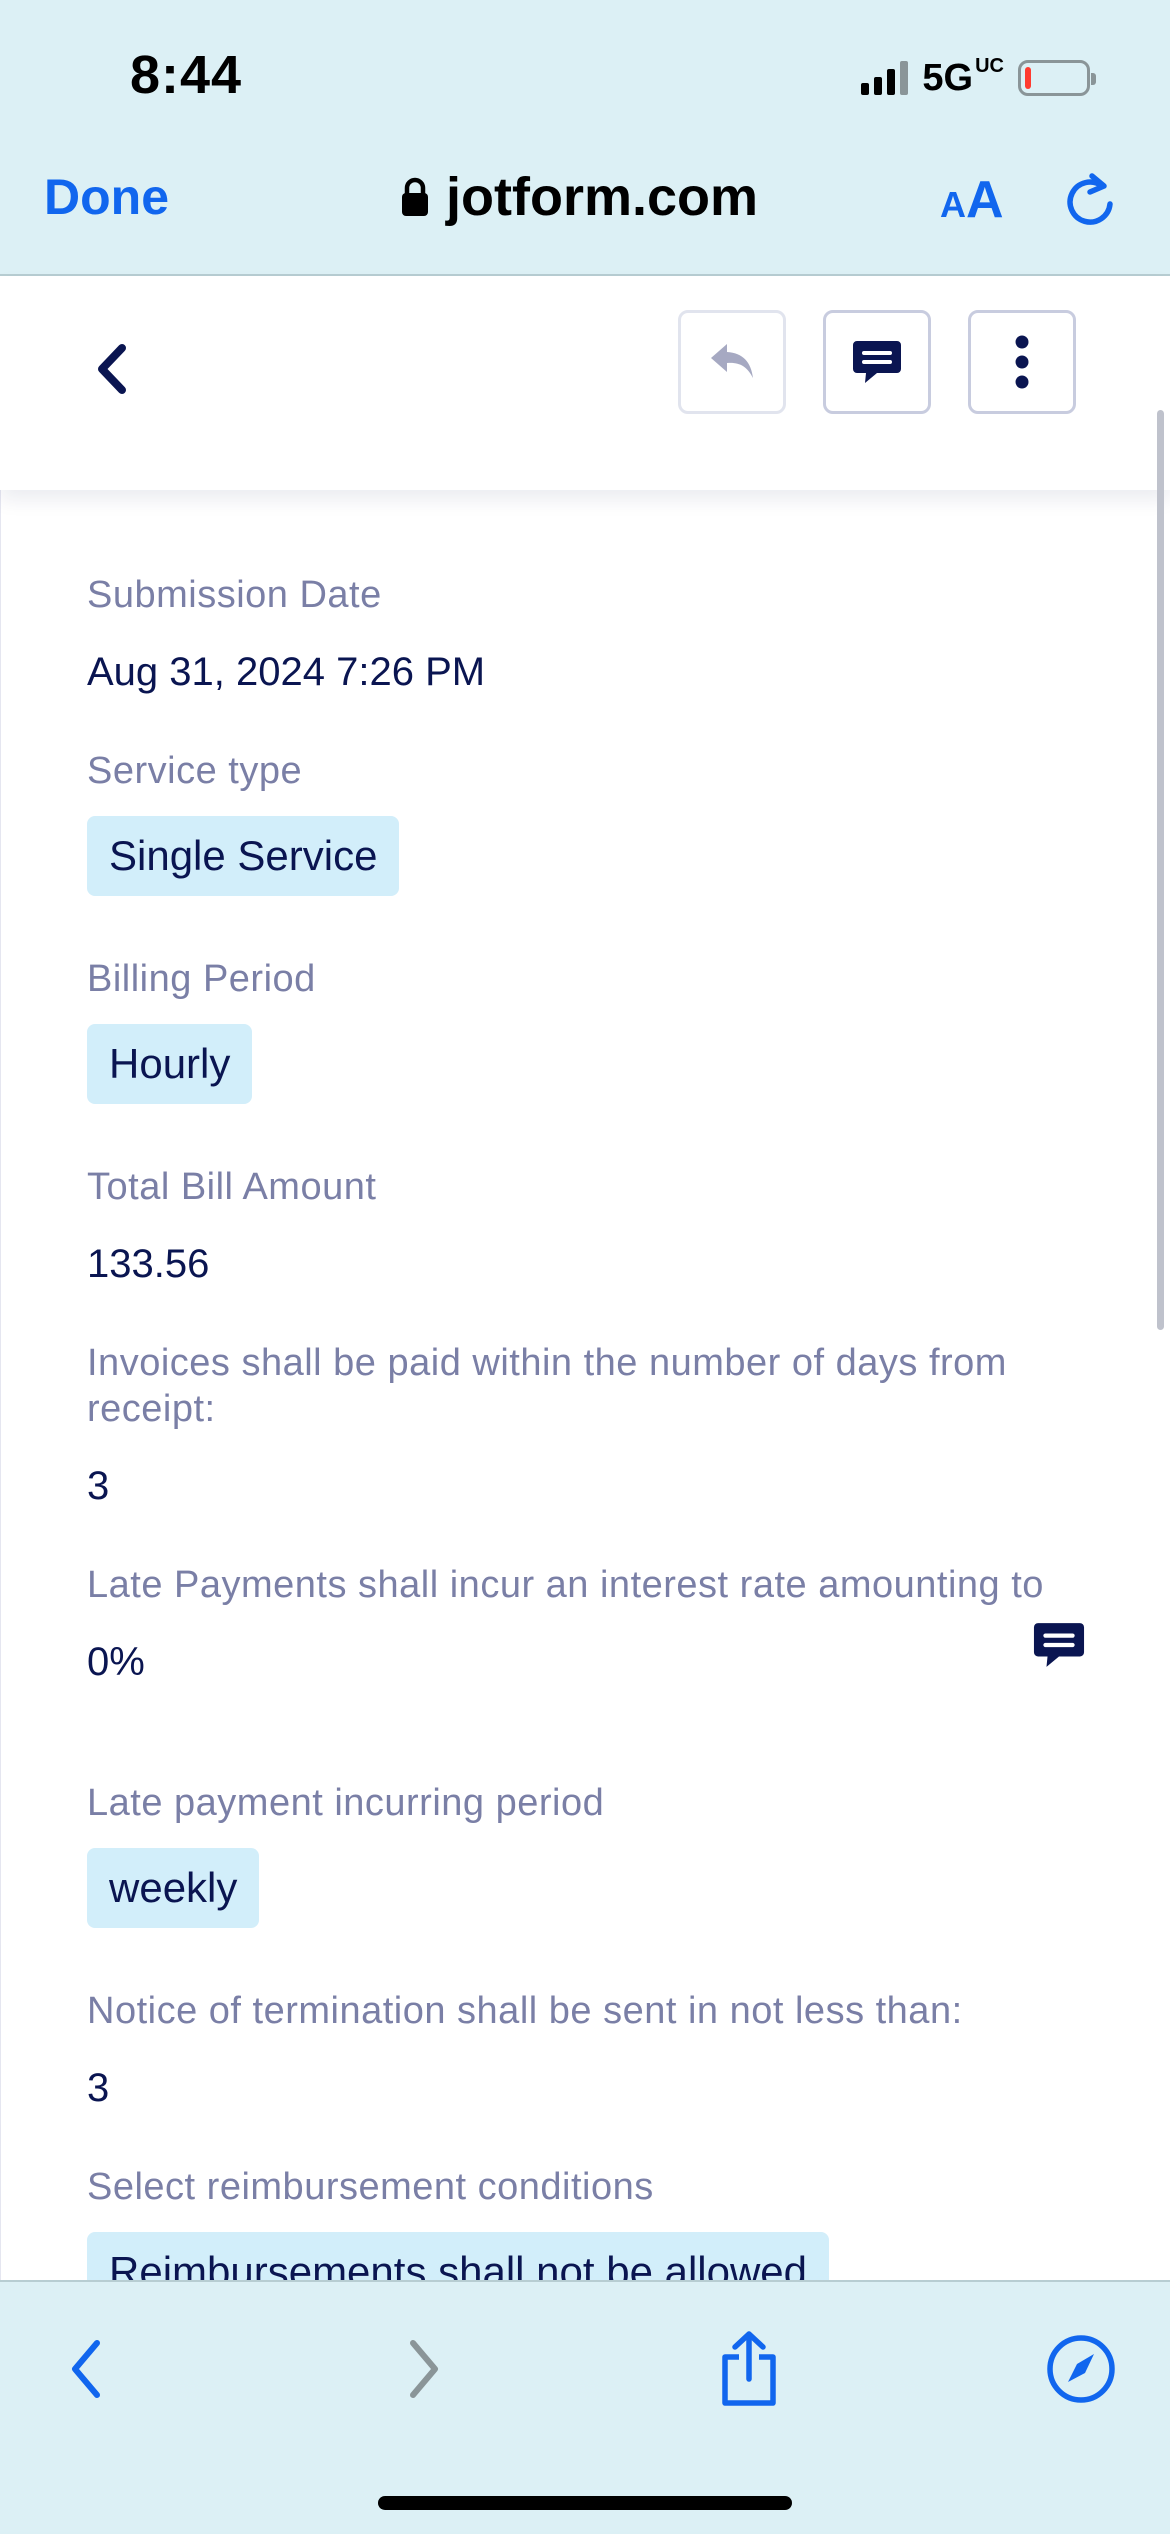 Image resolution: width=1170 pixels, height=2534 pixels. Describe the element at coordinates (116, 1662) in the screenshot. I see `field-value: 0%` at that location.